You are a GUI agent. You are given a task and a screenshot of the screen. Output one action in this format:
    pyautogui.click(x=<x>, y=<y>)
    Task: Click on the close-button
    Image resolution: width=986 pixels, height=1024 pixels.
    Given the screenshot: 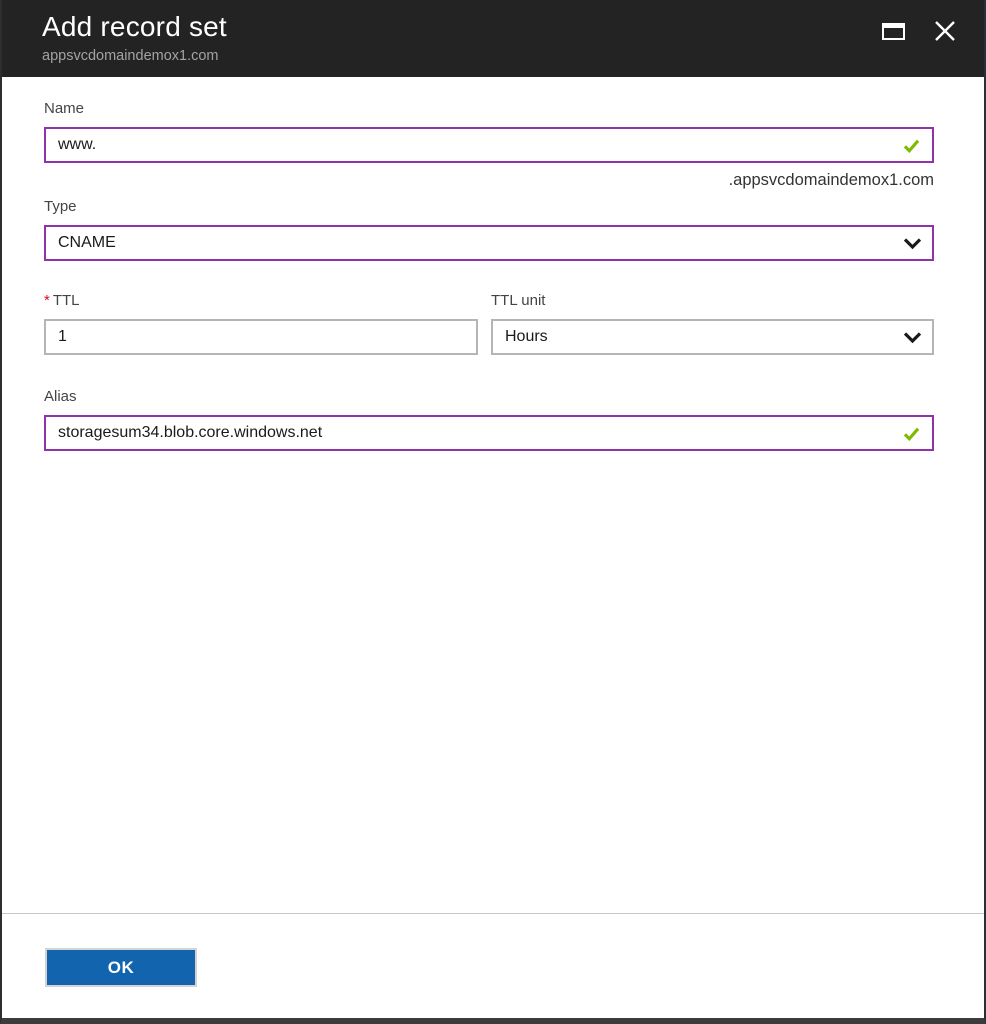 What is the action you would take?
    pyautogui.click(x=945, y=31)
    